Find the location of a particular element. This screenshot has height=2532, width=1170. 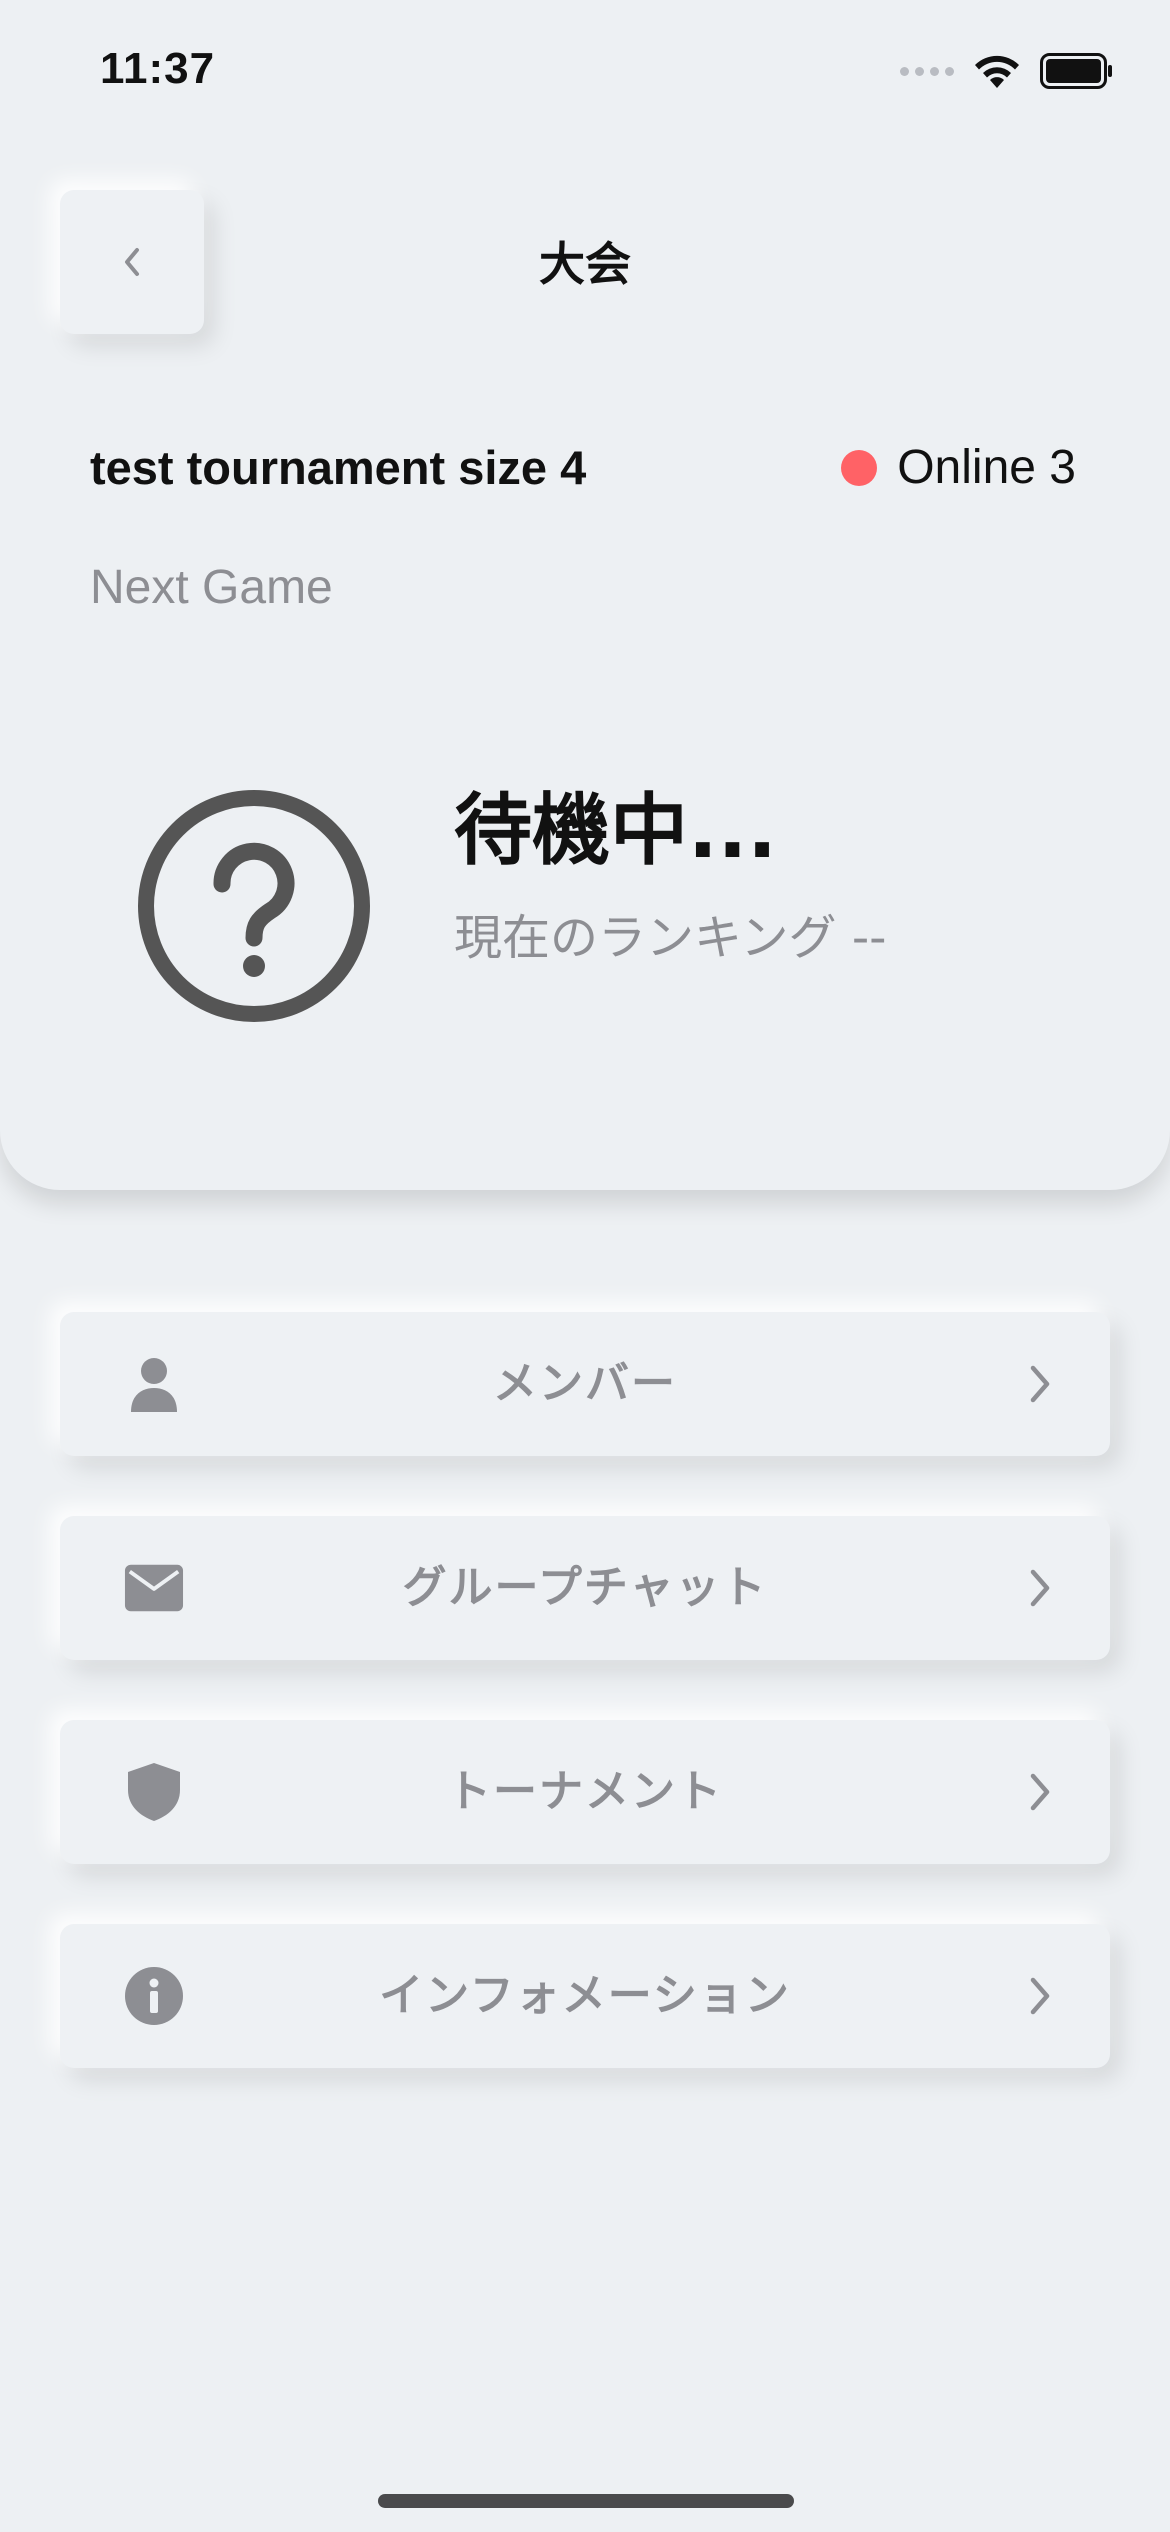

menu-item-label: メンバー is located at coordinates (585, 1383).